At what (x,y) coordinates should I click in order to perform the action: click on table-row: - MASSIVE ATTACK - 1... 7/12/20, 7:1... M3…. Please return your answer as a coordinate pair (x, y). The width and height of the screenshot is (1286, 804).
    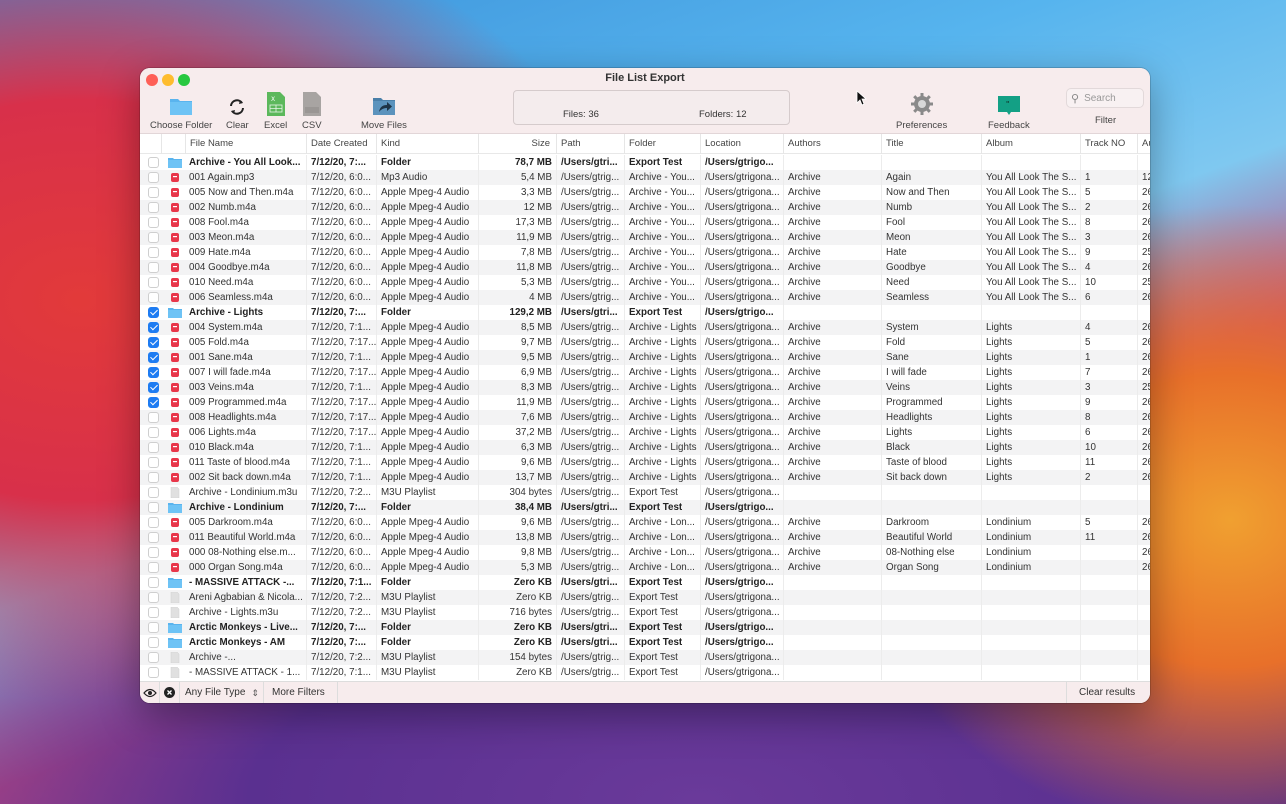
    Looking at the image, I should click on (645, 672).